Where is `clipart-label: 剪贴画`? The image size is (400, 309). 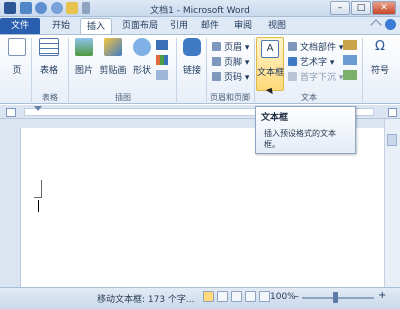
clipart-label: 剪贴画 is located at coordinates (113, 71).